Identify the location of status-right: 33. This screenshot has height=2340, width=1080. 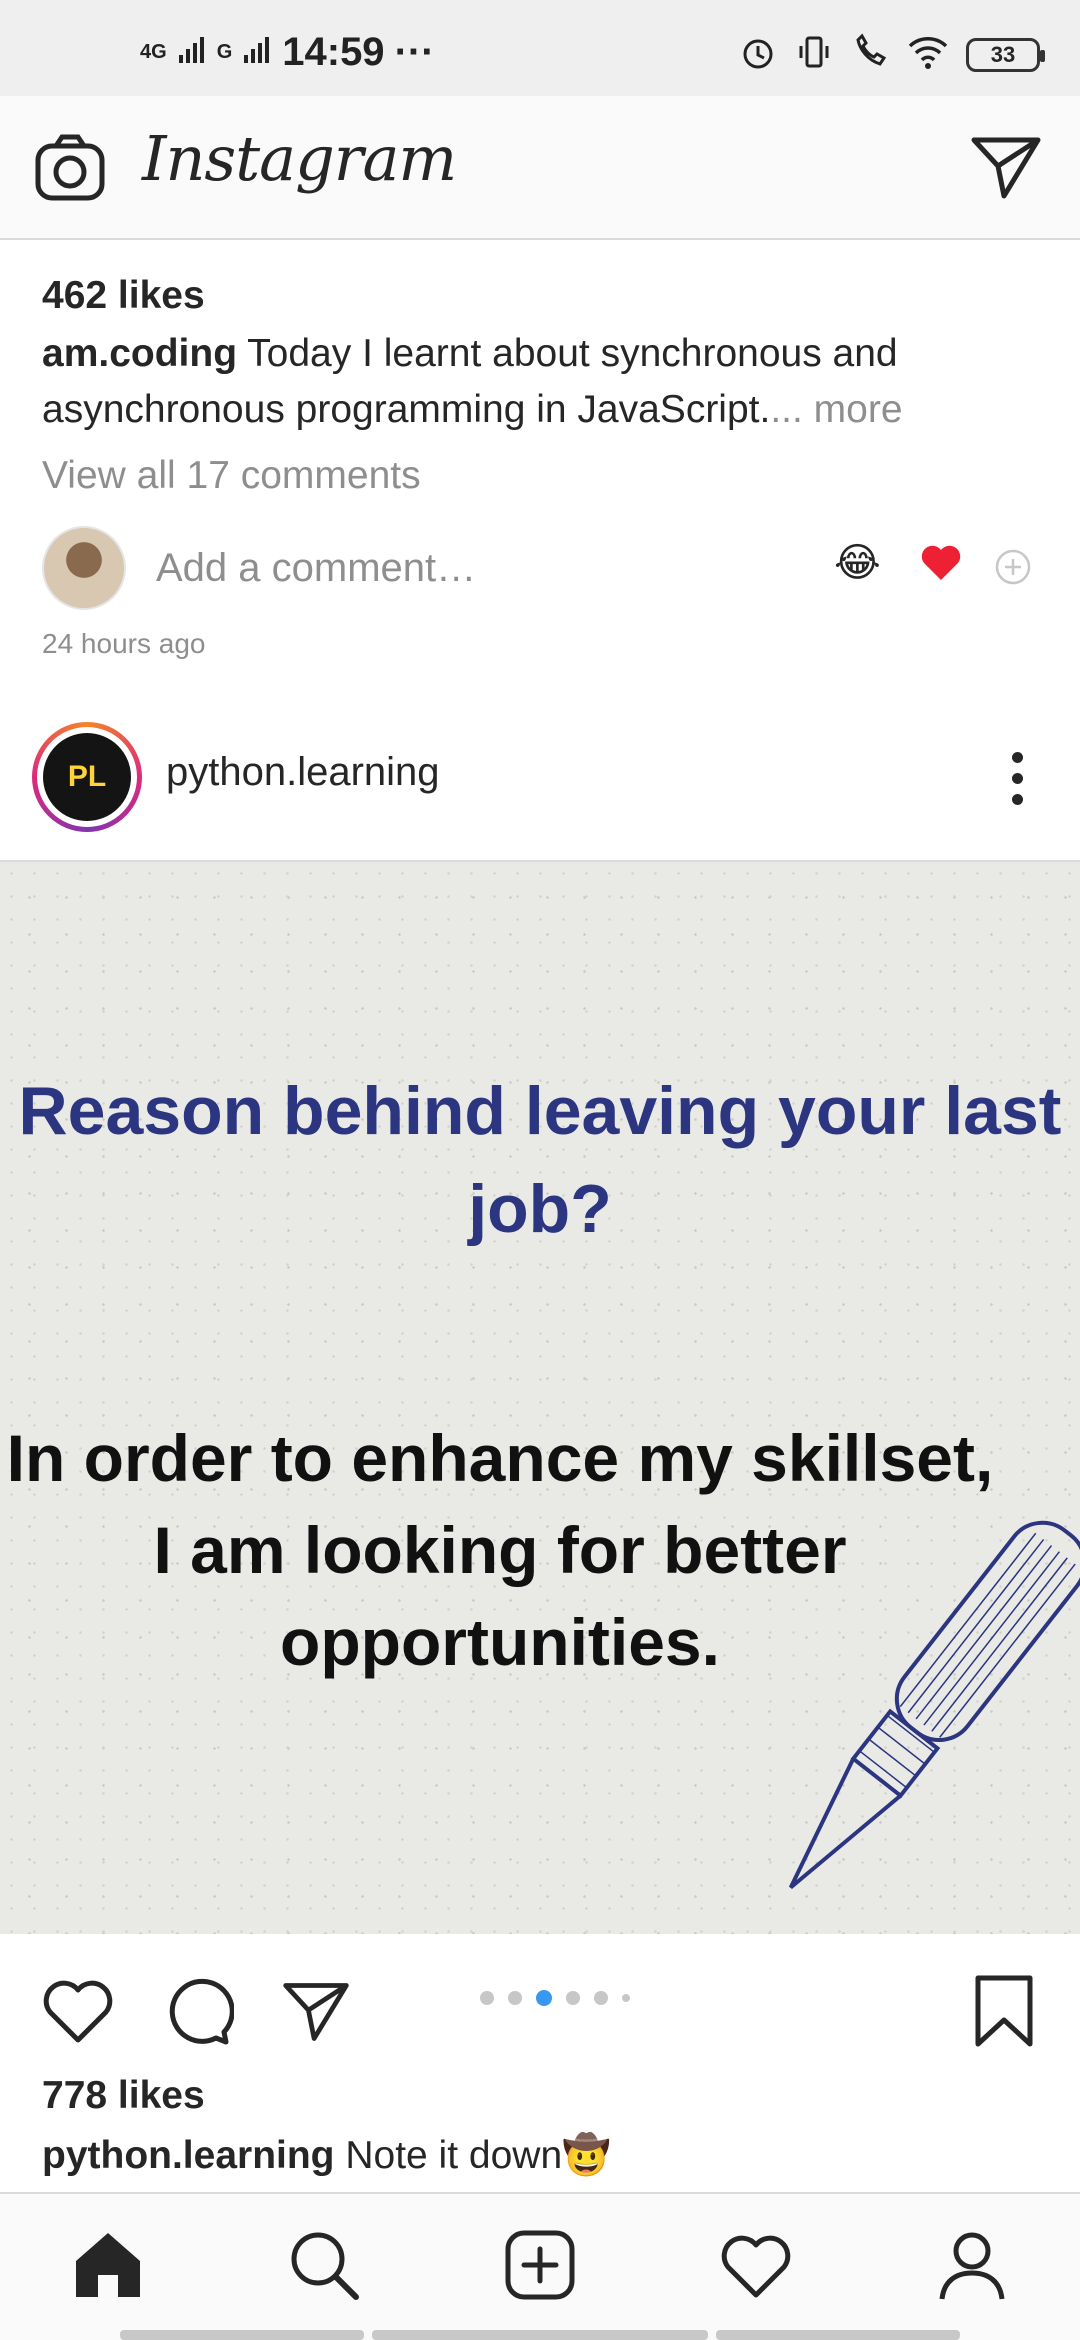
(891, 54).